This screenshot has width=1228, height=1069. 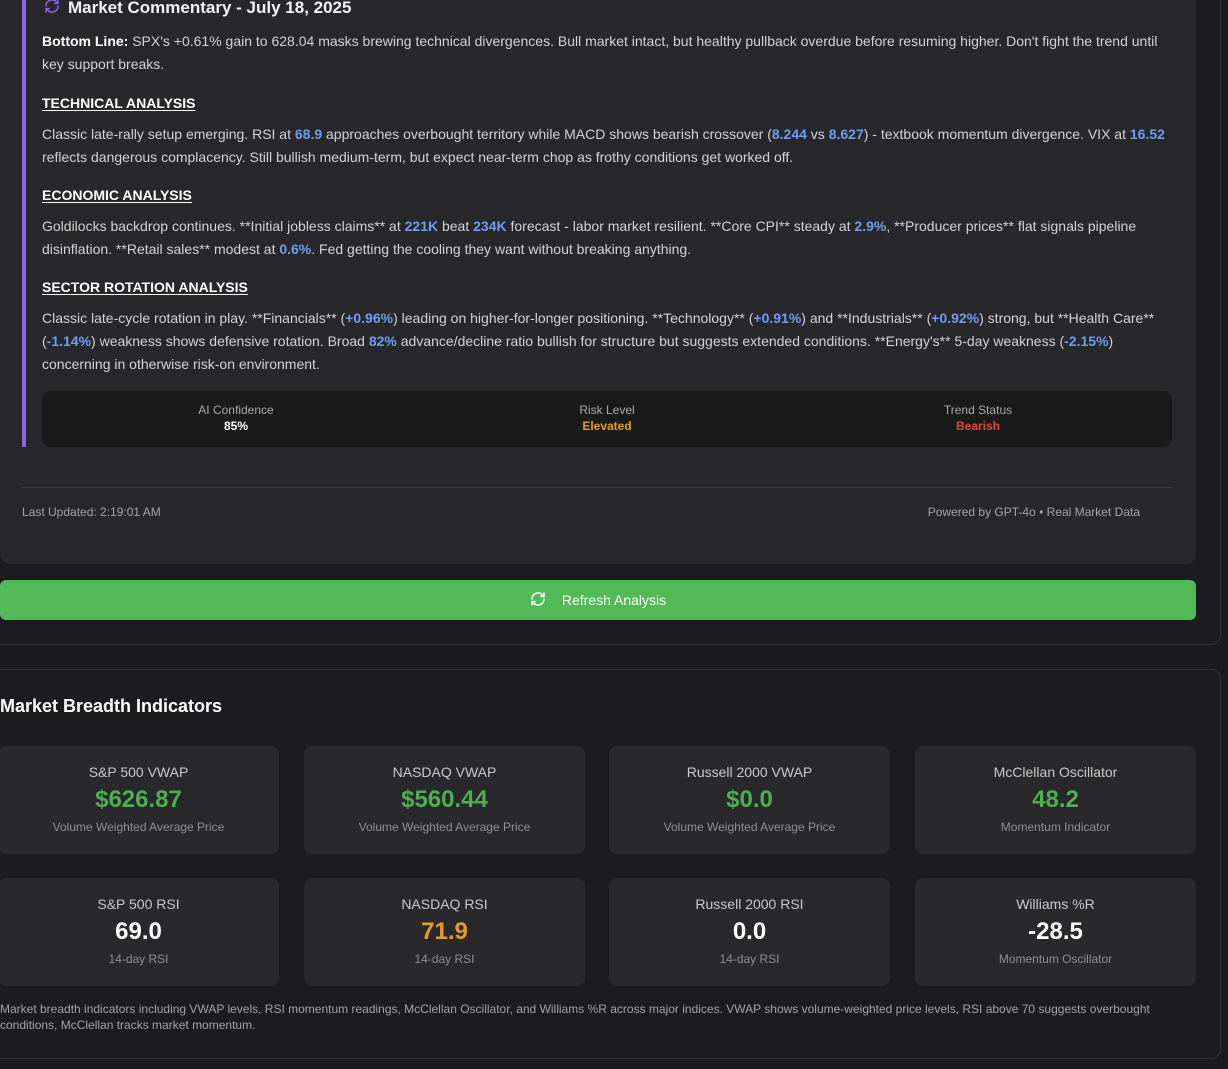 I want to click on russell-2000-rsi-card: Russell 2000 RSI 0.0 14-day RSI, so click(x=749, y=932).